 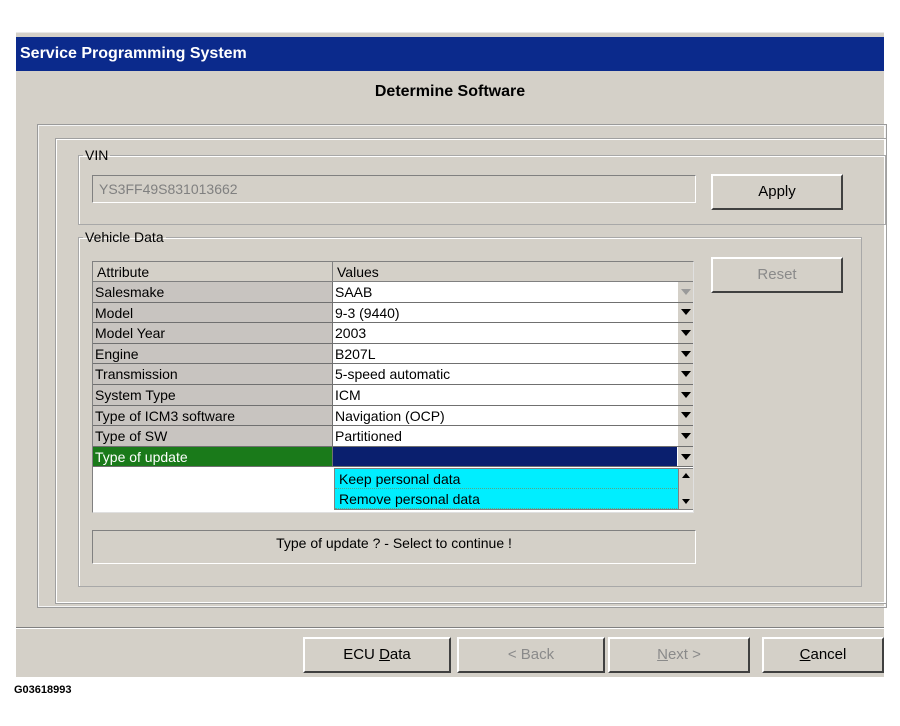 I want to click on row-attribute: Engine, so click(x=213, y=354).